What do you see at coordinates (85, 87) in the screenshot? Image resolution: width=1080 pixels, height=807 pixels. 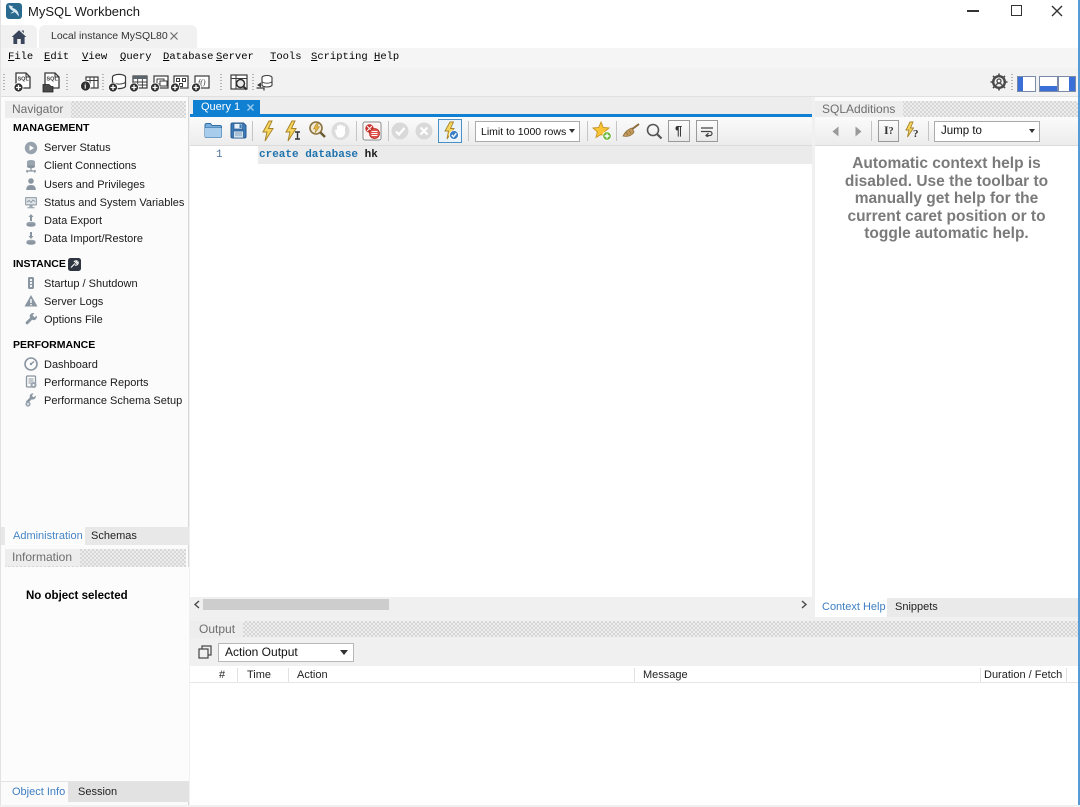 I see `svg-text: i` at bounding box center [85, 87].